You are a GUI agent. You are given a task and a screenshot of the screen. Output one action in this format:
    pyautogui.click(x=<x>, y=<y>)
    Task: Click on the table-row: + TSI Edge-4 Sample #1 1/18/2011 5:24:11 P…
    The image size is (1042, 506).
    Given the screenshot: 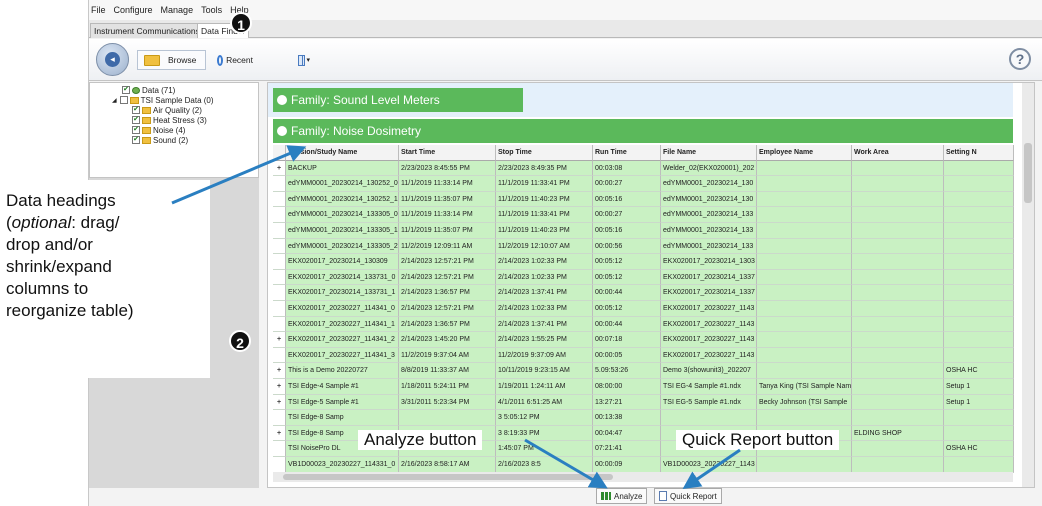 What is the action you would take?
    pyautogui.click(x=643, y=387)
    